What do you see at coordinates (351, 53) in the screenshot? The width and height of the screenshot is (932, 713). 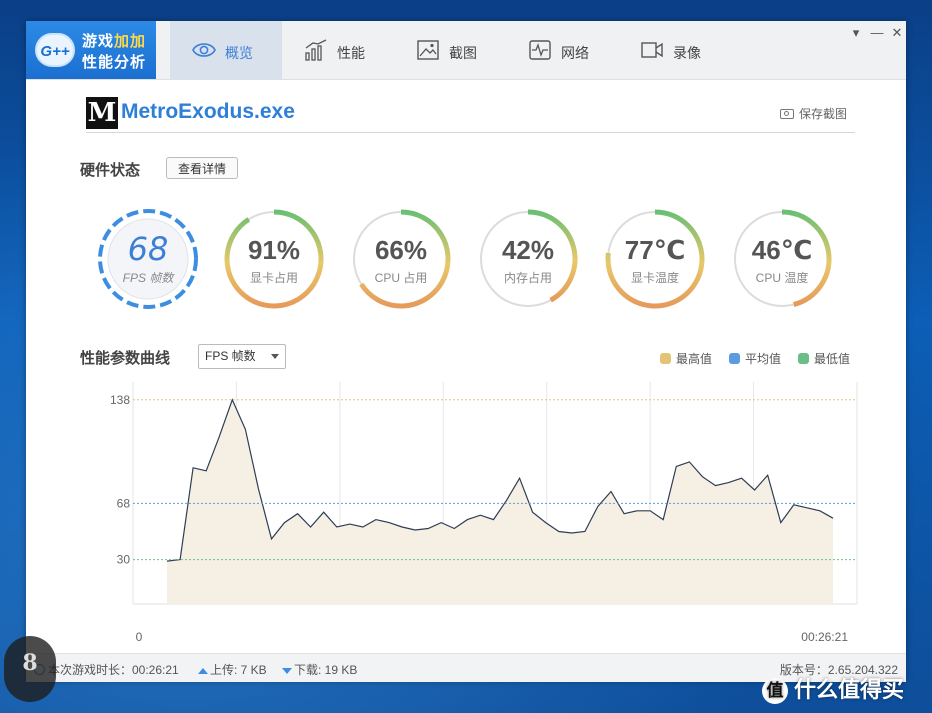 I see `tab-label: 性能` at bounding box center [351, 53].